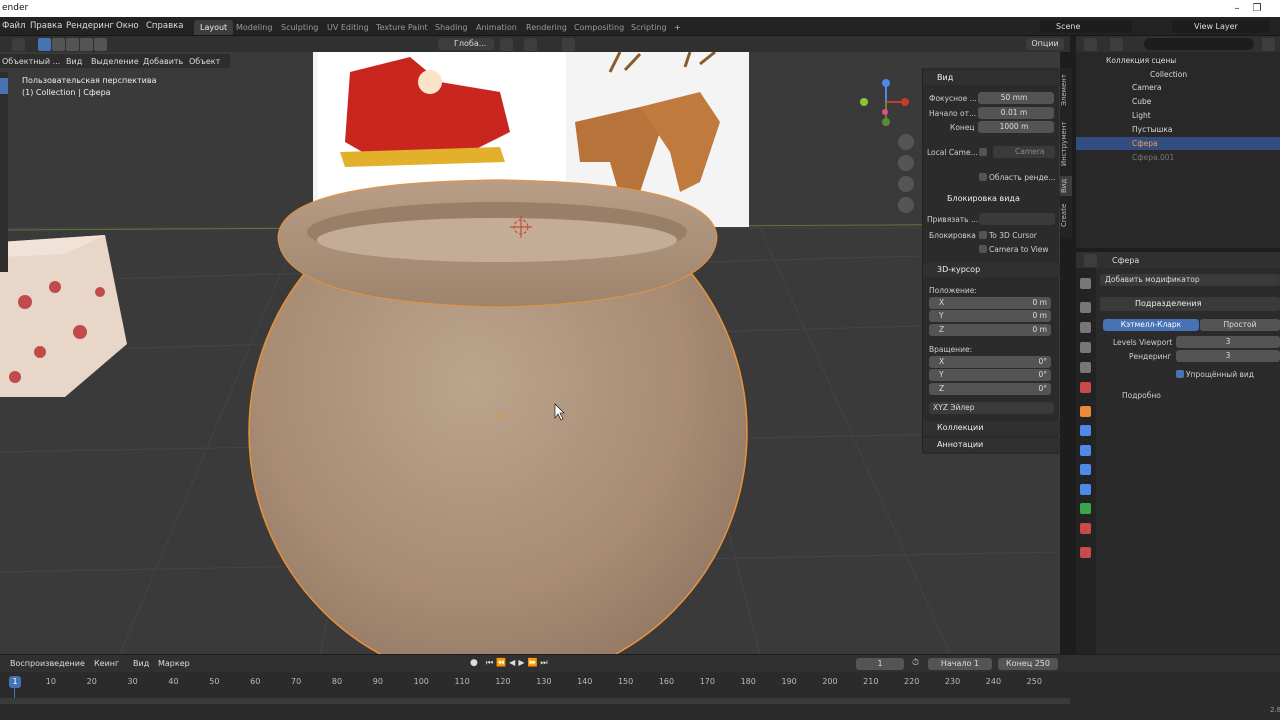 The image size is (1280, 720). What do you see at coordinates (991, 428) in the screenshot?
I see `collections-section-header: Коллекции` at bounding box center [991, 428].